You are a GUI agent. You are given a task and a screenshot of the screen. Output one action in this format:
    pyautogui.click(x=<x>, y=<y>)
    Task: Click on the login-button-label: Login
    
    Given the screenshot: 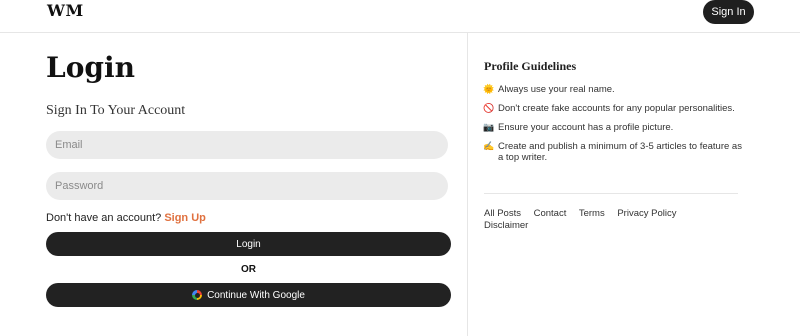 What is the action you would take?
    pyautogui.click(x=248, y=244)
    